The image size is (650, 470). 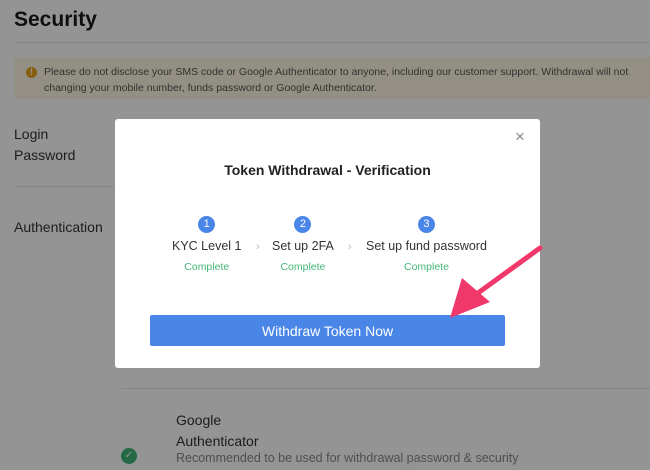 I want to click on step-number-badge: 3, so click(x=426, y=224).